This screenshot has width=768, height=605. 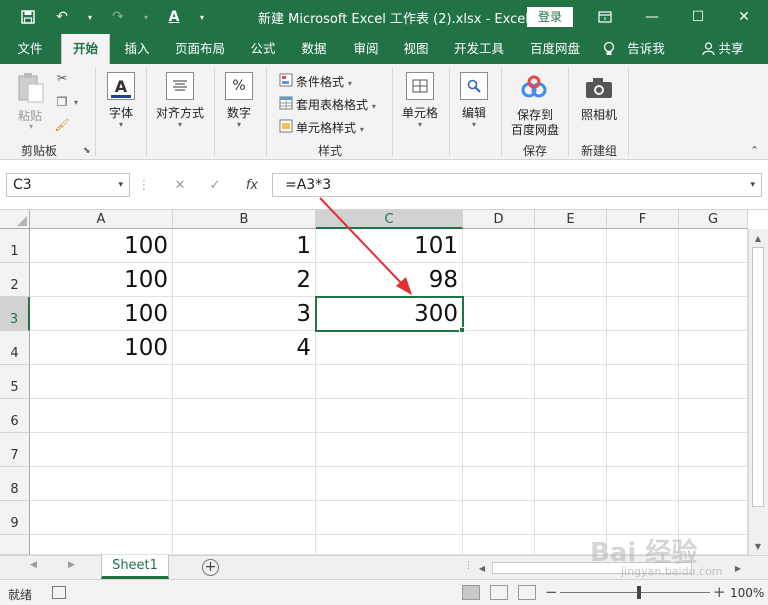 I want to click on number-dropdown-icon: ▾, so click(x=239, y=124).